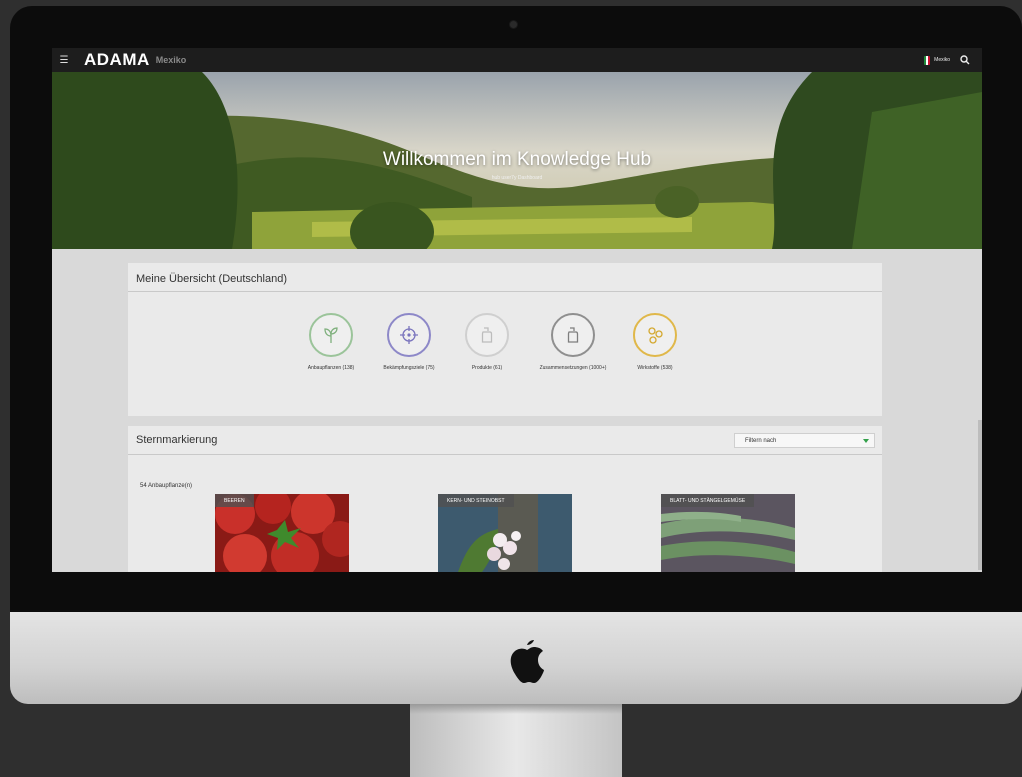  Describe the element at coordinates (487, 368) in the screenshot. I see `stat-label: Produkte (61)` at that location.